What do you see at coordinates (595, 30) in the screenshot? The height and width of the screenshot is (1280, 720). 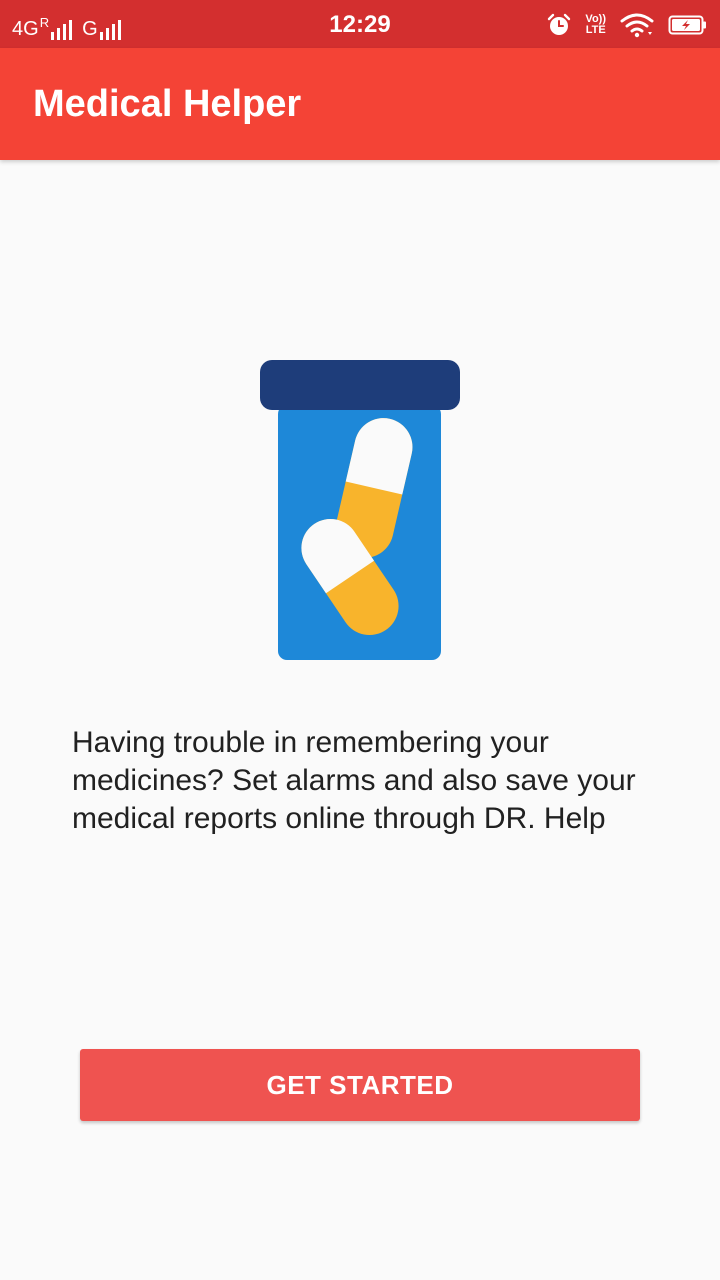 I see `volte-bottom-label: LTE` at bounding box center [595, 30].